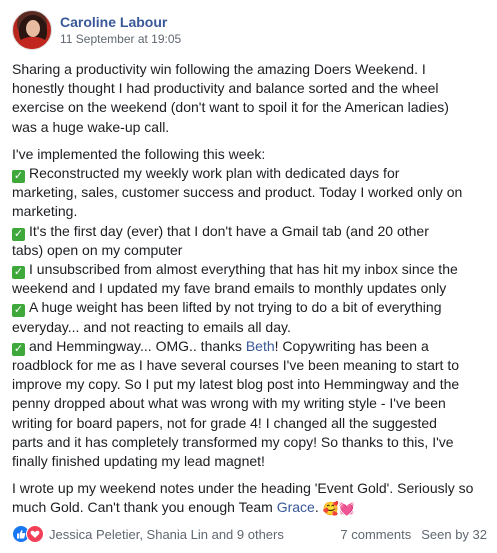  I want to click on post-header: Caroline Labour 11 September at 19:05, so click(96, 30).